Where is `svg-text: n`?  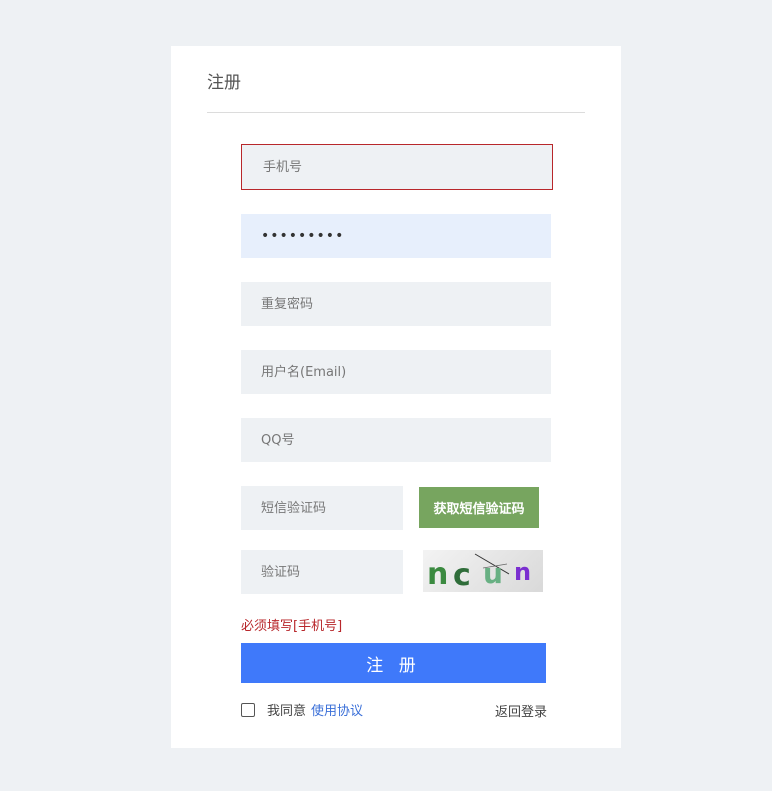
svg-text: n is located at coordinates (522, 572).